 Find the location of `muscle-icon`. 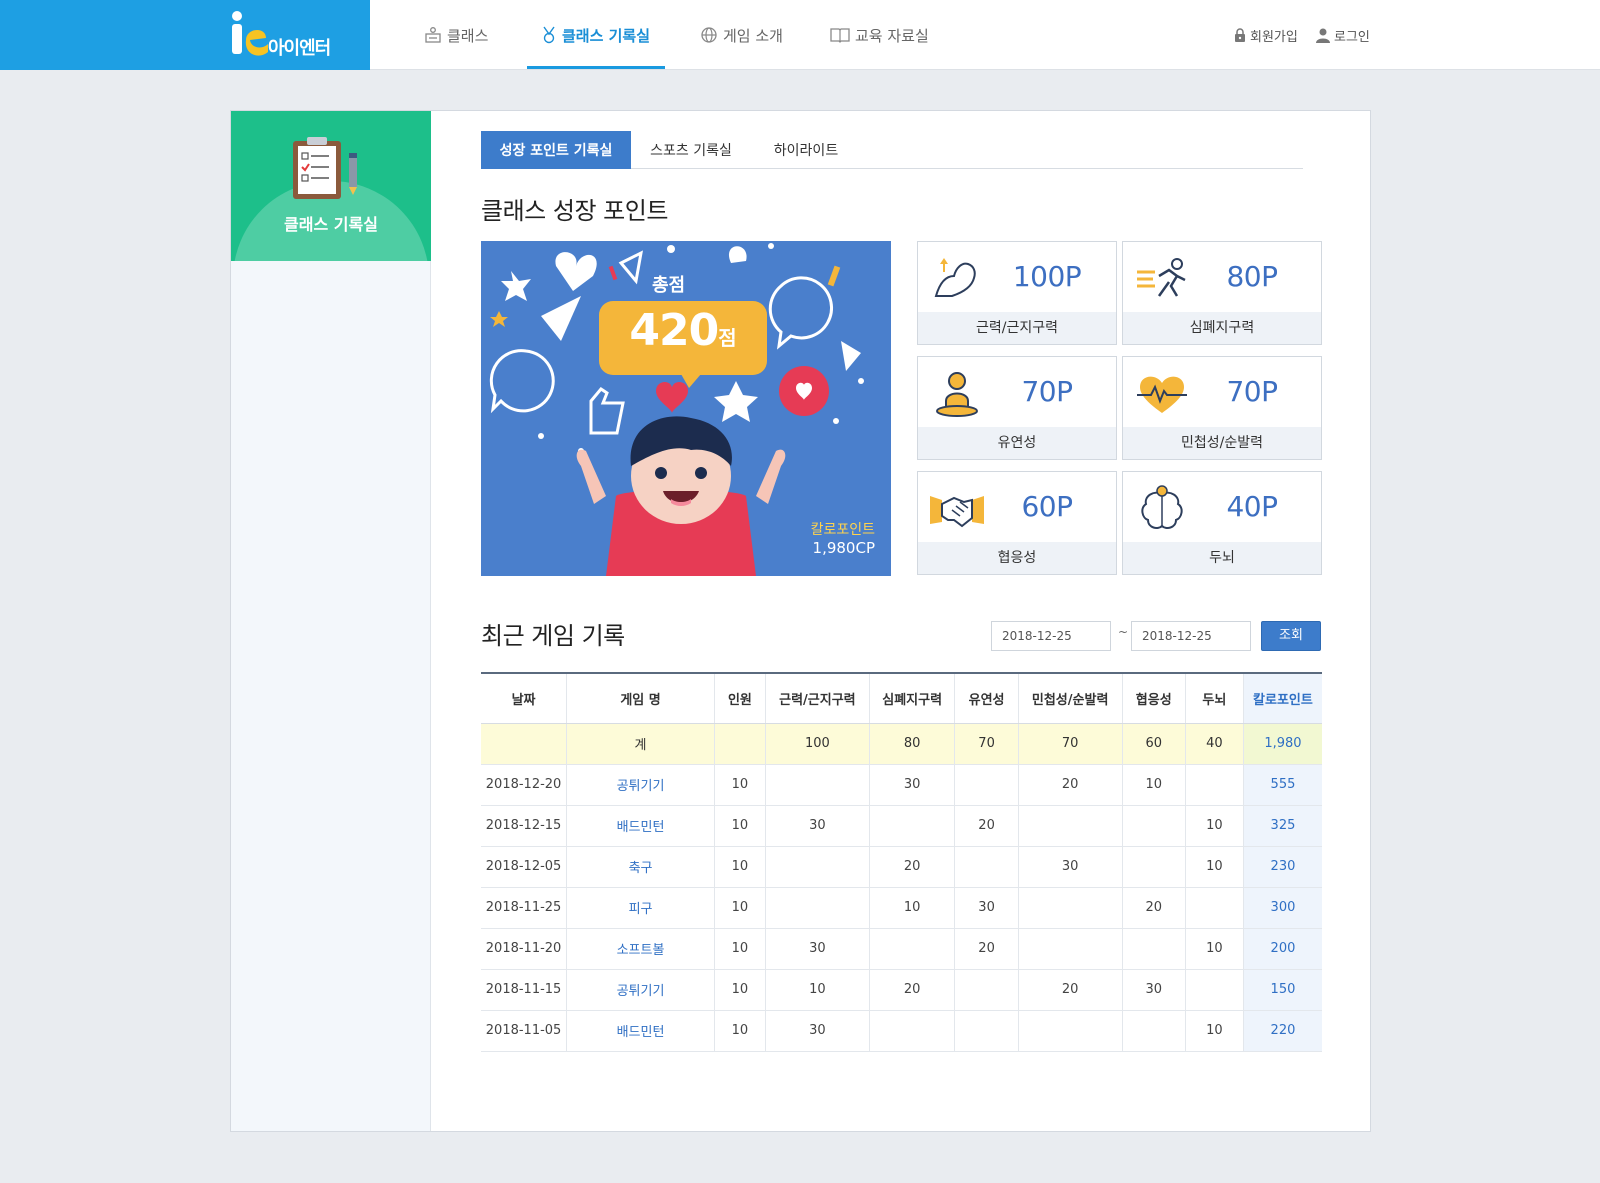

muscle-icon is located at coordinates (955, 277).